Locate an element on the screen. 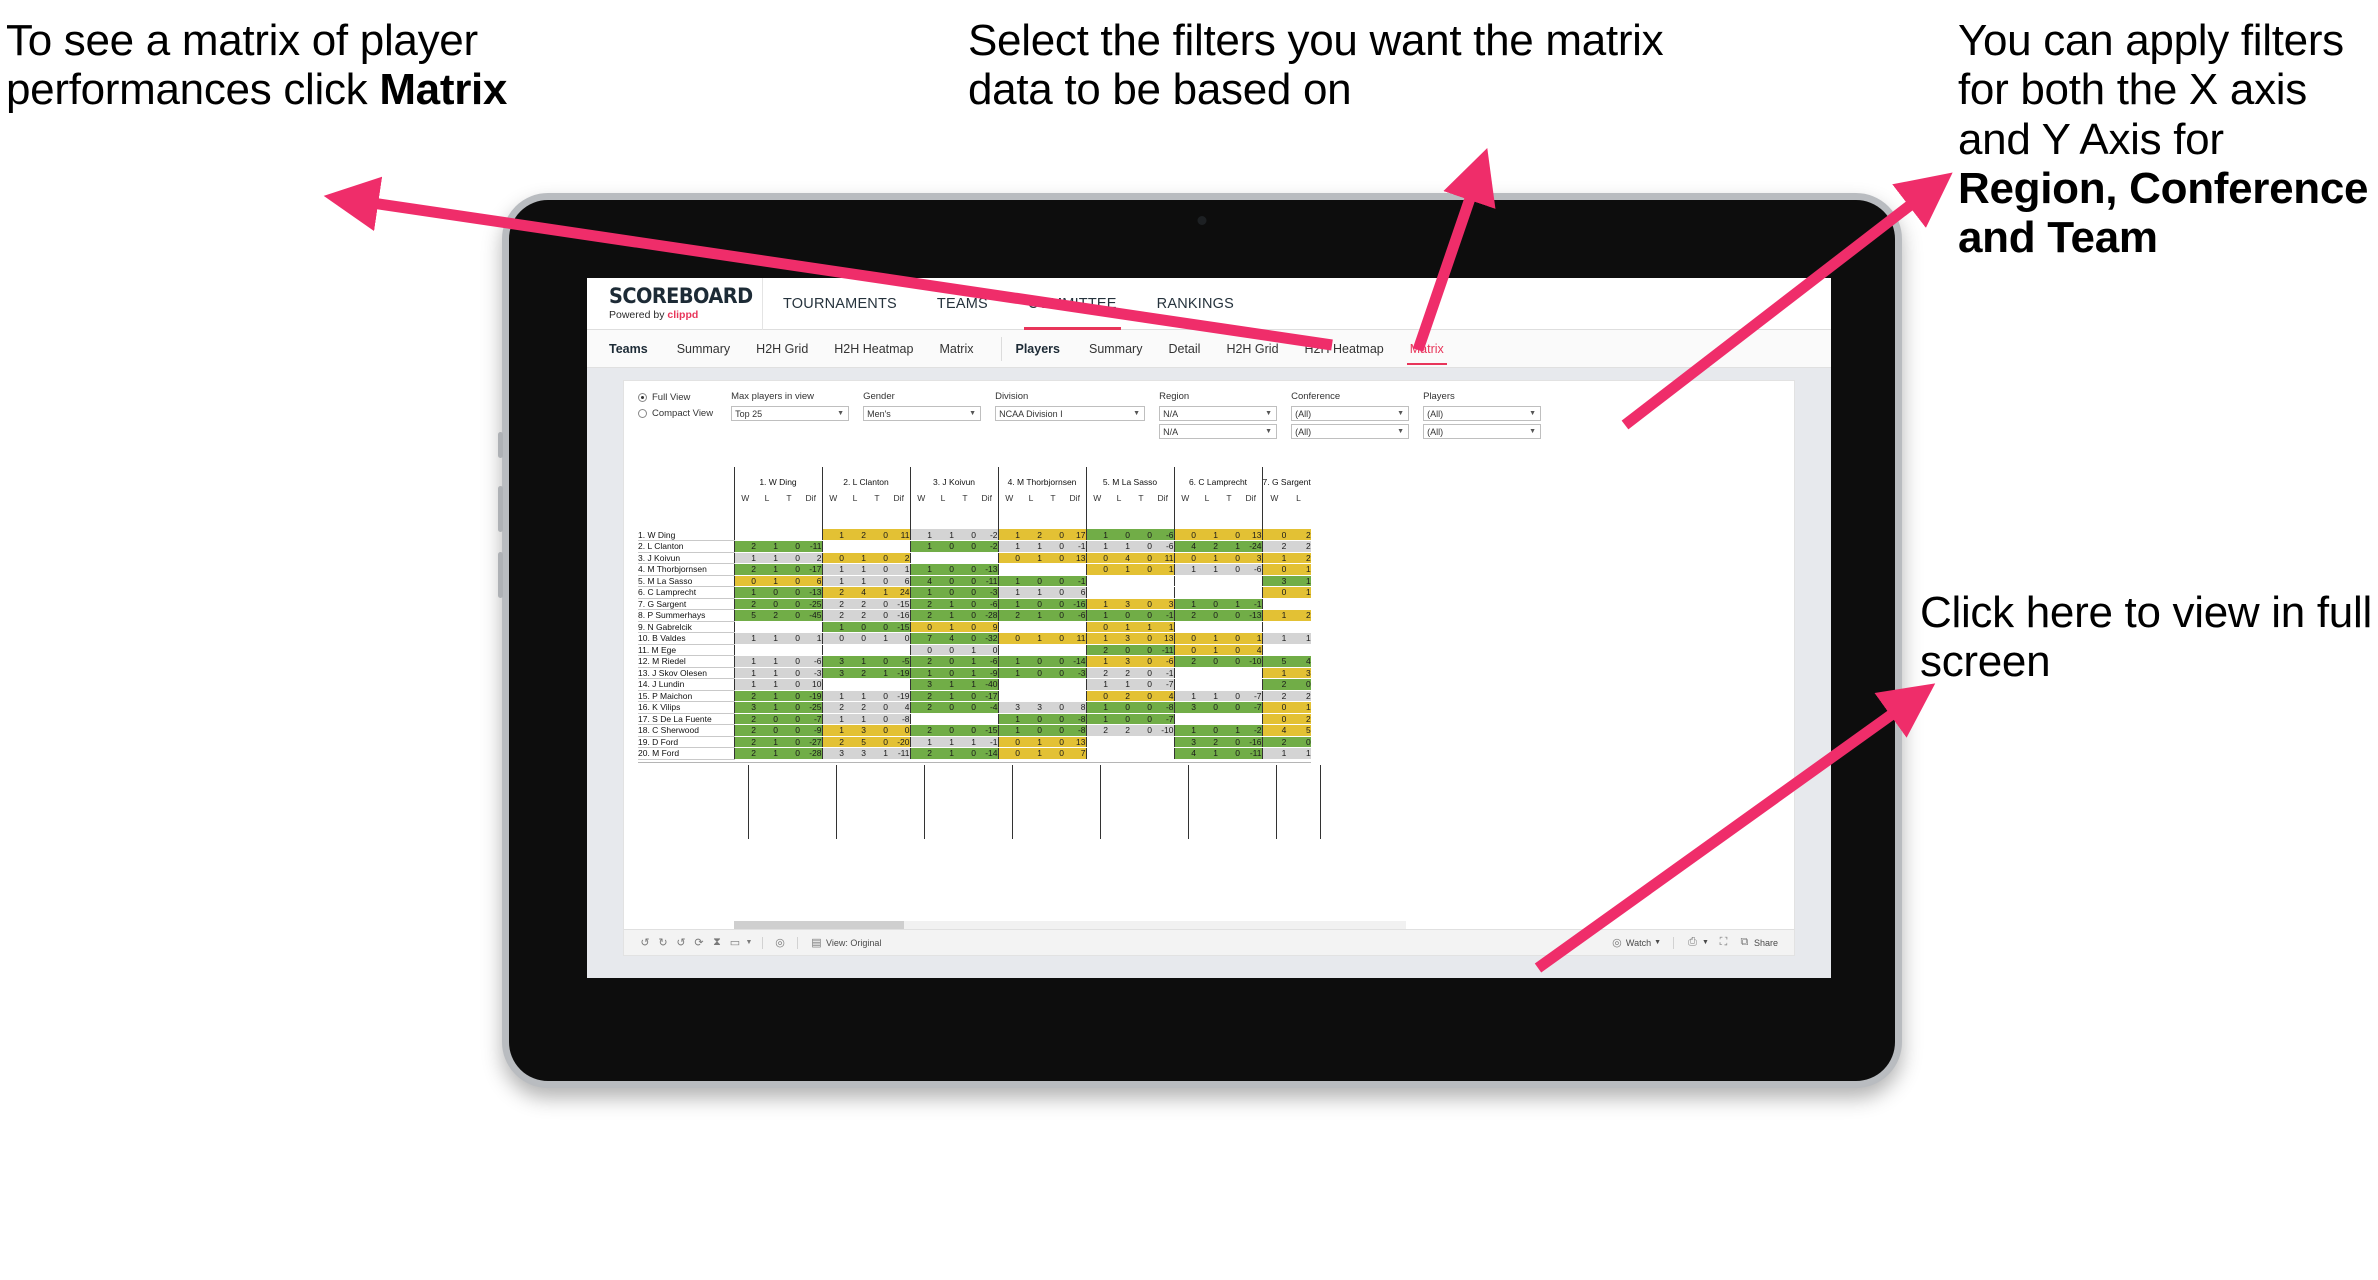 The width and height of the screenshot is (2378, 1280). matrix-cell: 3 is located at coordinates (1119, 661).